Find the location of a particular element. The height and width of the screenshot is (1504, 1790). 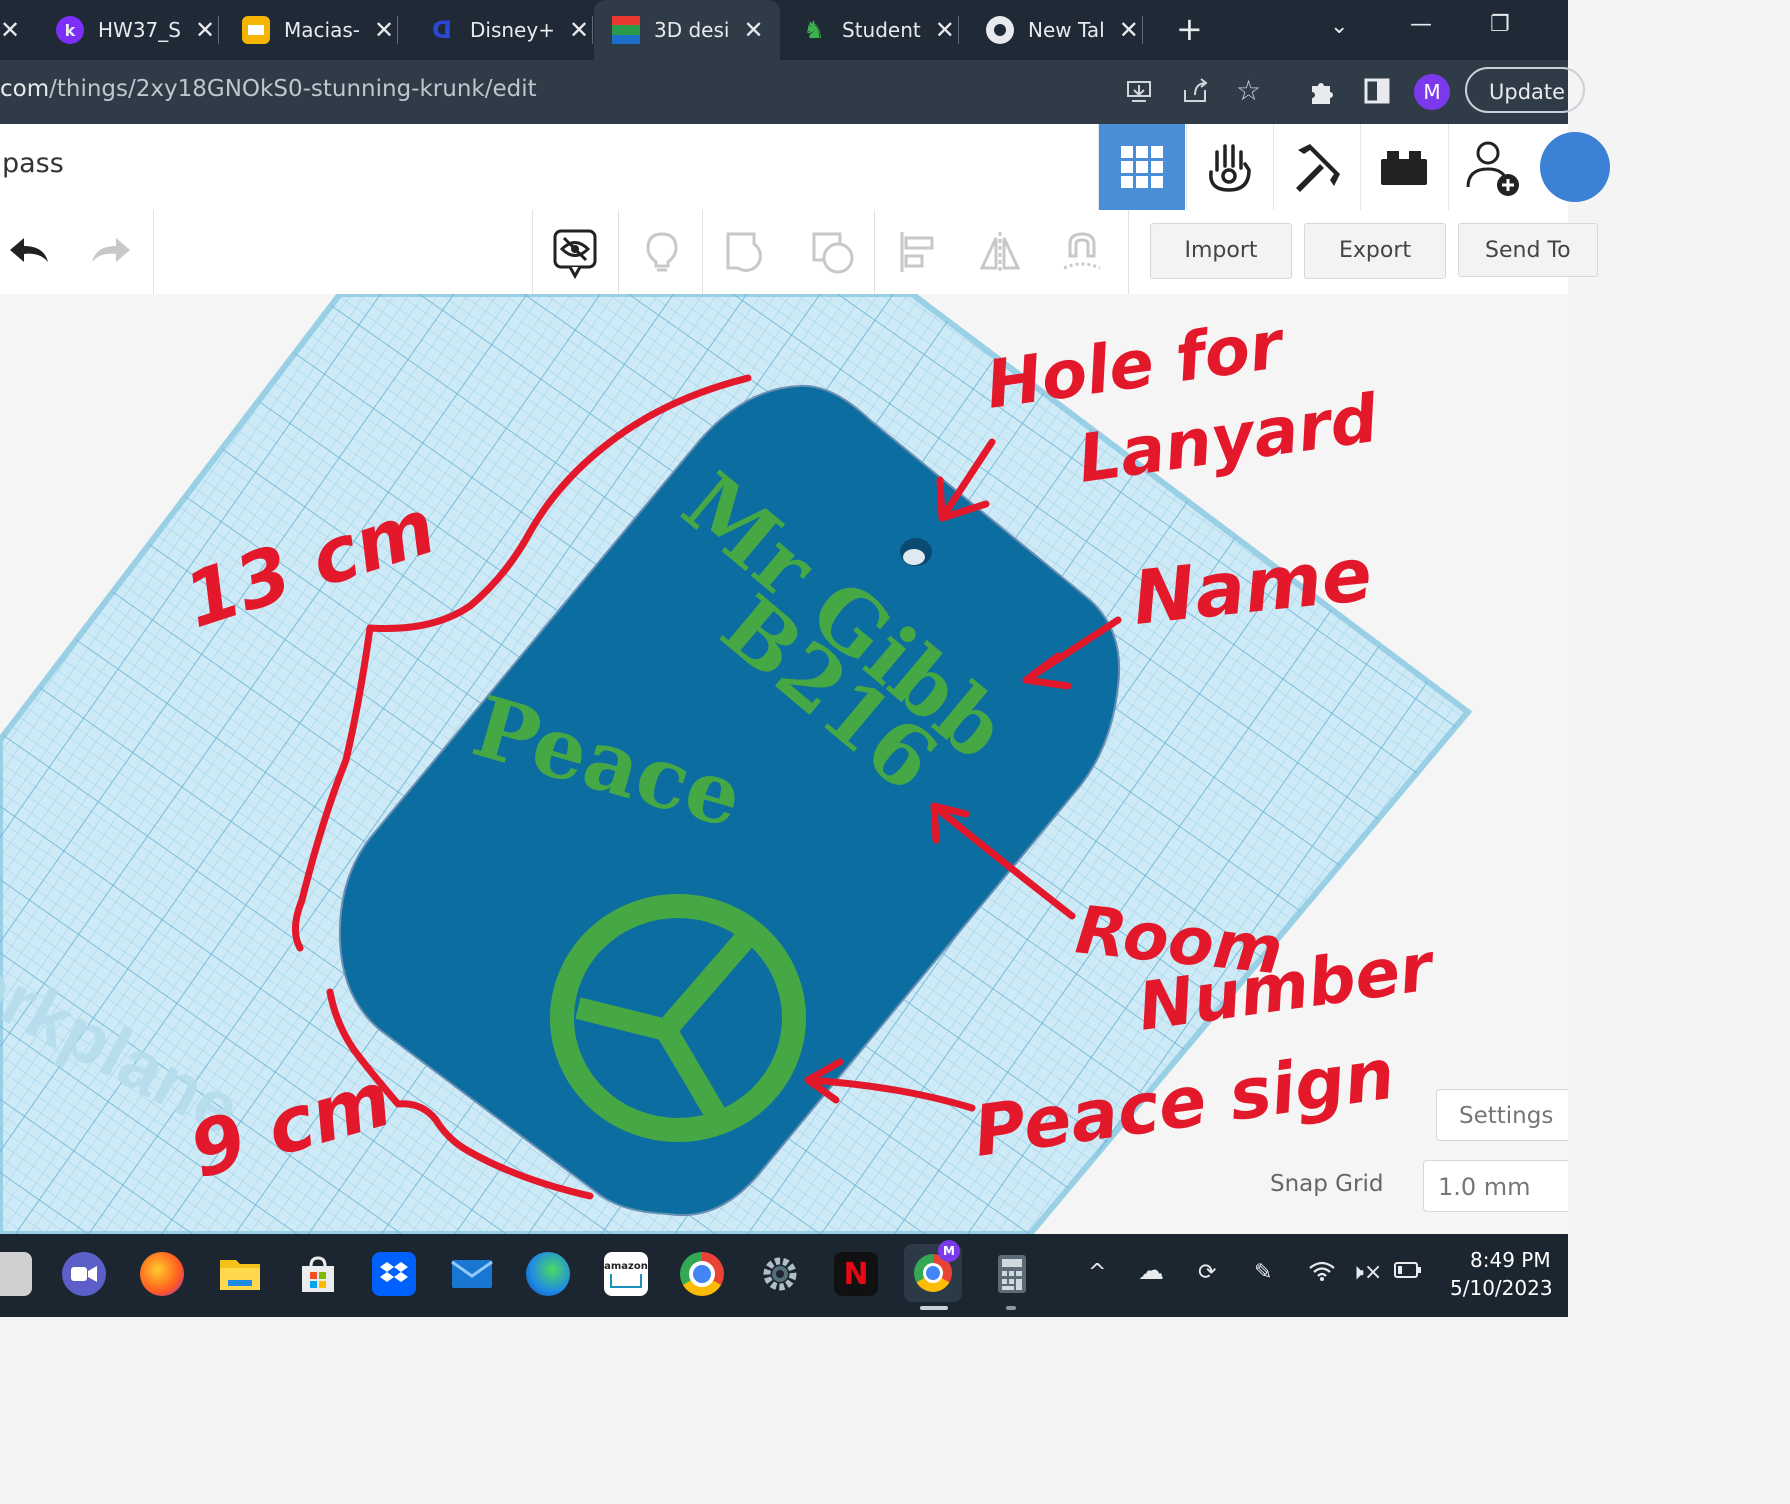

brick-icon is located at coordinates (1404, 168).